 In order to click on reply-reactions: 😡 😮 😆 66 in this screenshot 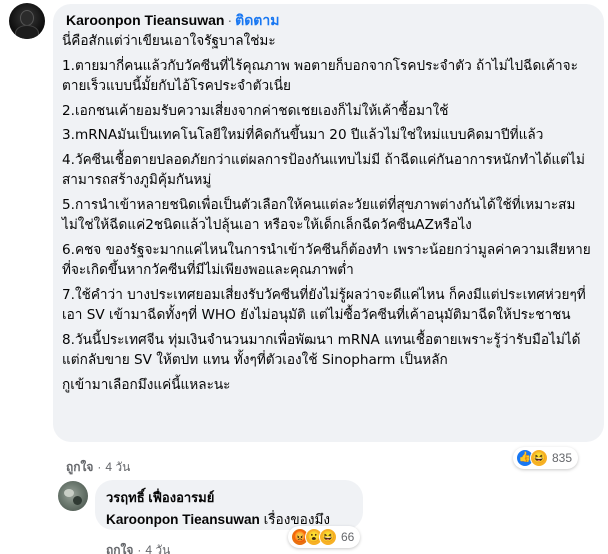, I will do `click(324, 537)`.